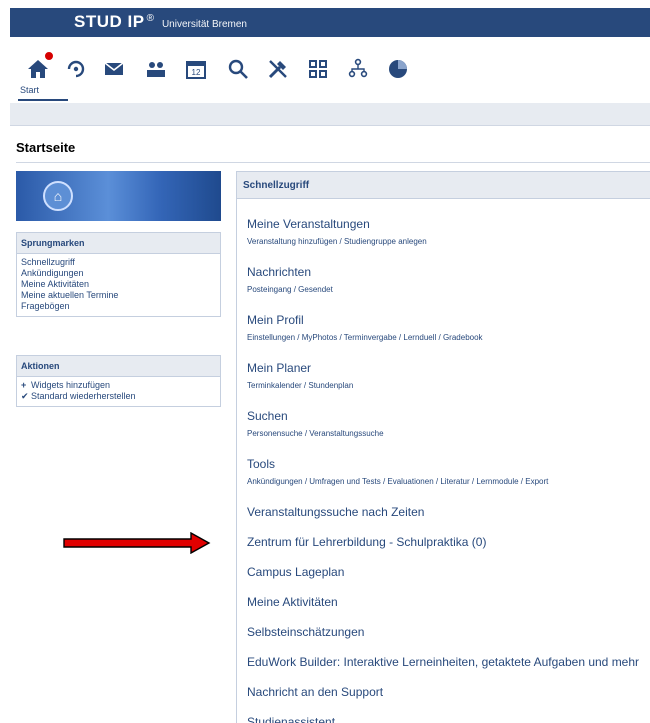 Image resolution: width=650 pixels, height=723 pixels. What do you see at coordinates (365, 320) in the screenshot?
I see `quick-link: Mein Profil` at bounding box center [365, 320].